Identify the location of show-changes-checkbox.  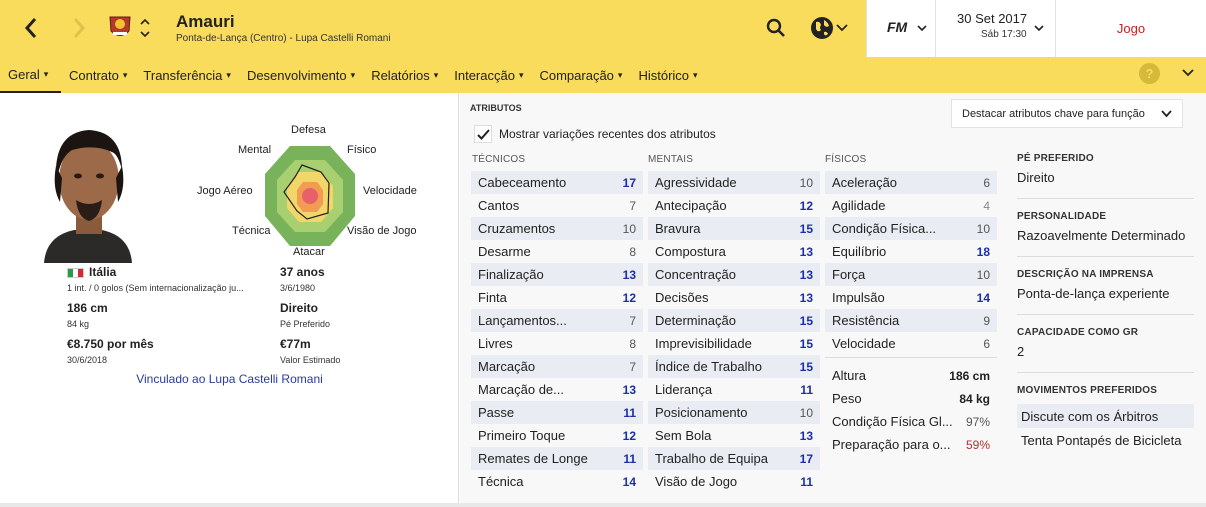
(483, 134).